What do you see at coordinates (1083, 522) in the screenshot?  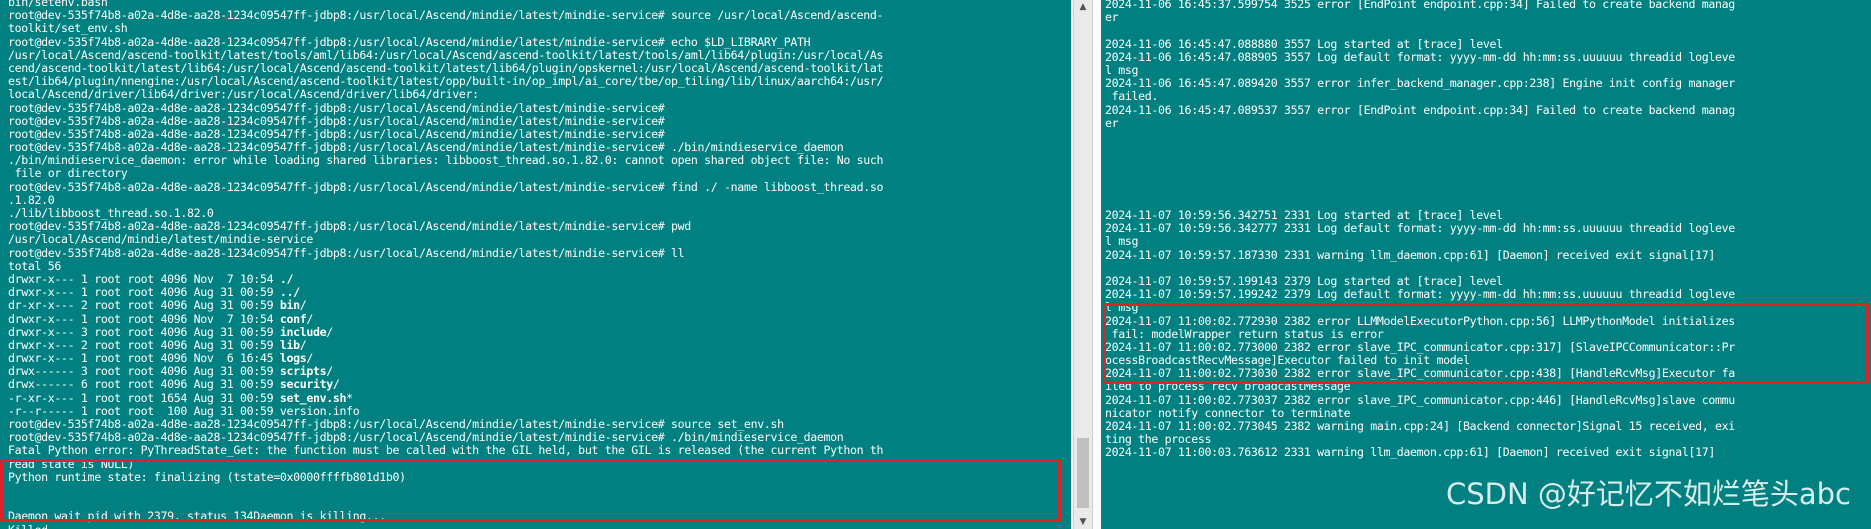 I see `scroll-down-arrow-icon: ▼` at bounding box center [1083, 522].